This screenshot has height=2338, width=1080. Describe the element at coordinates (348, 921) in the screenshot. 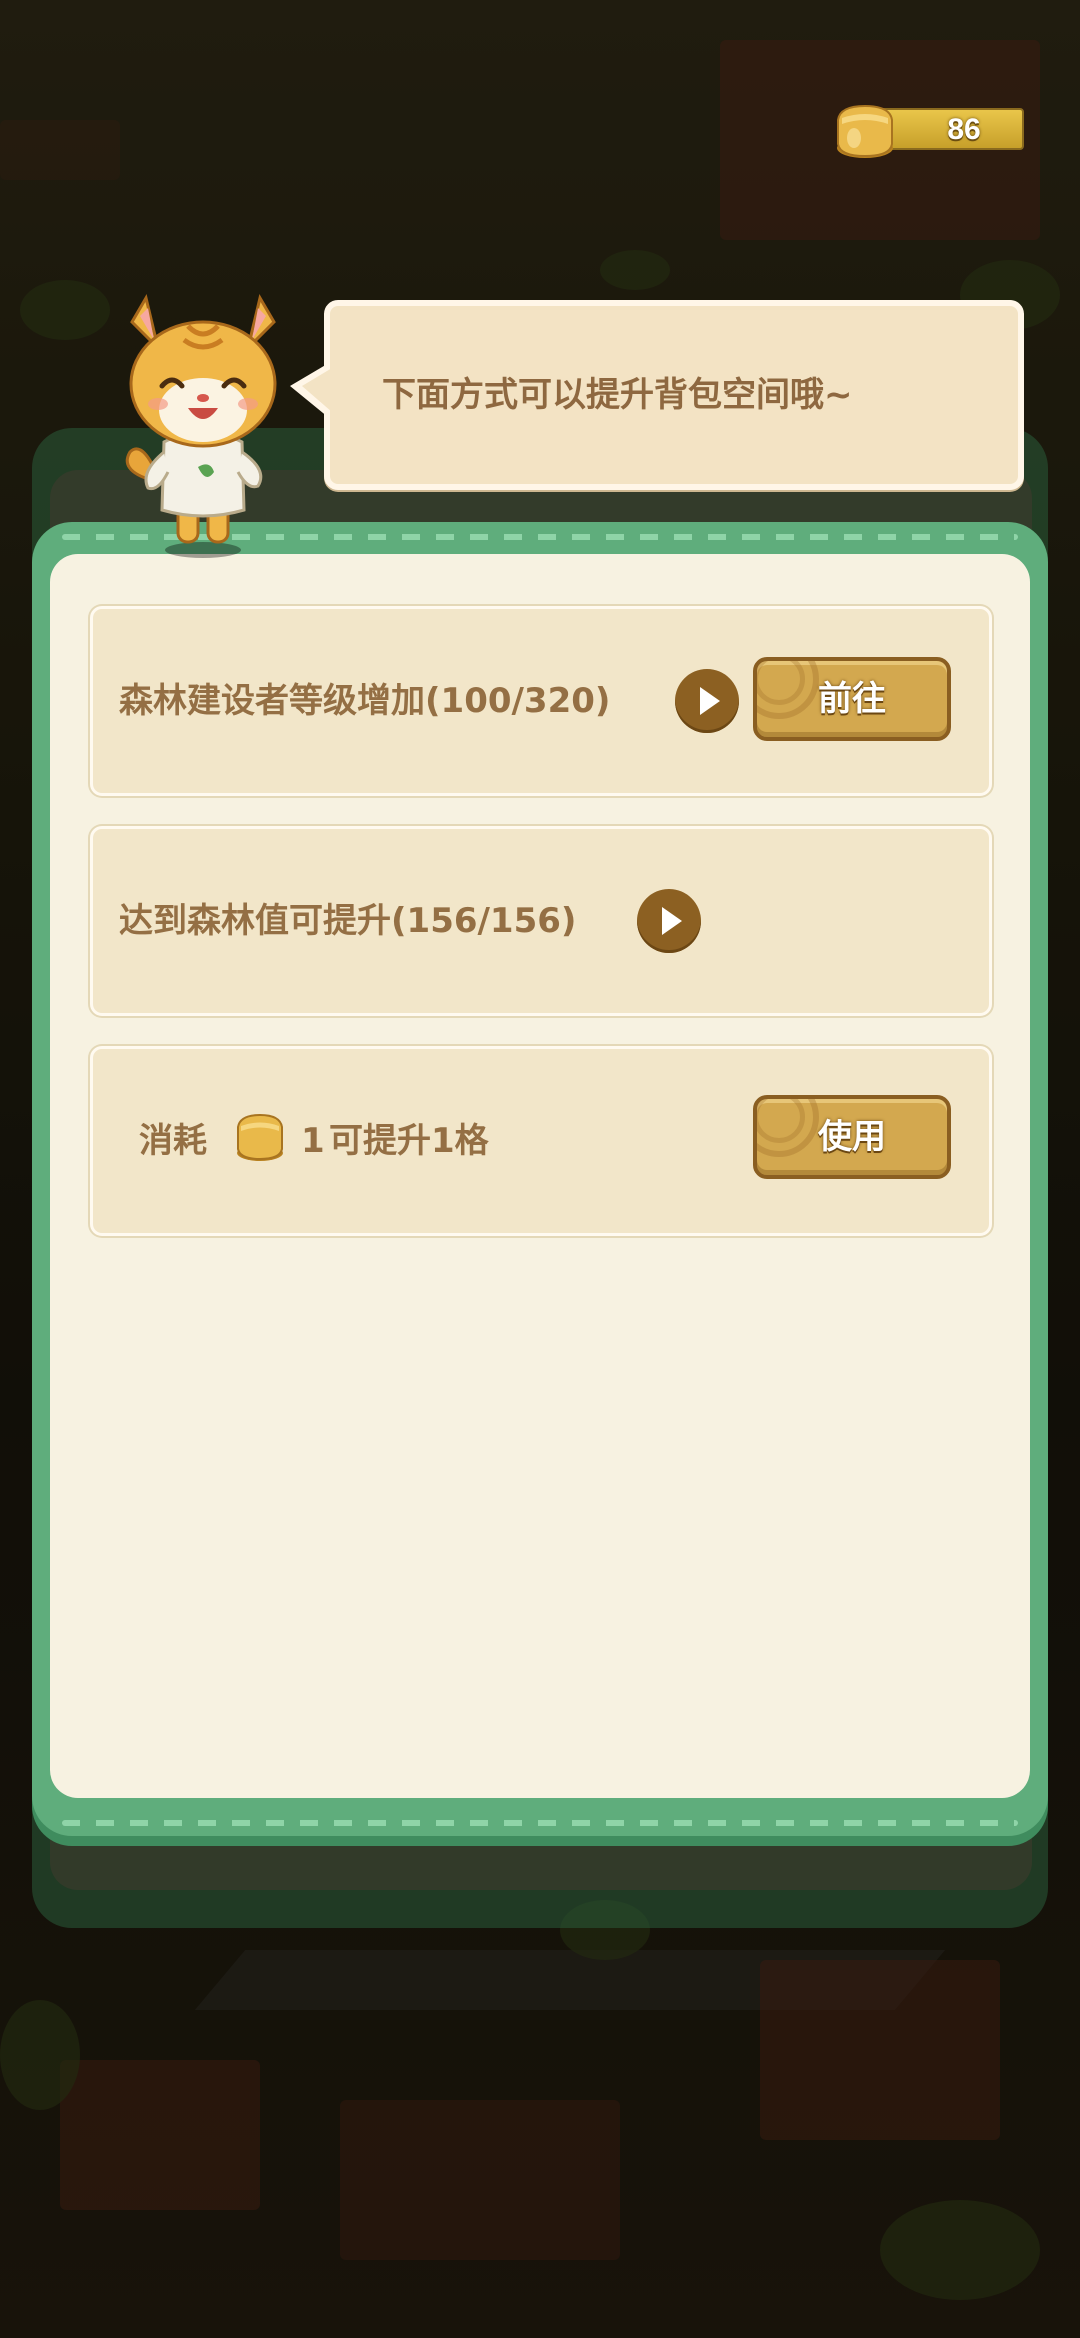

I see `option-text-forest-value: 达到森林值可提升(156/156)` at that location.